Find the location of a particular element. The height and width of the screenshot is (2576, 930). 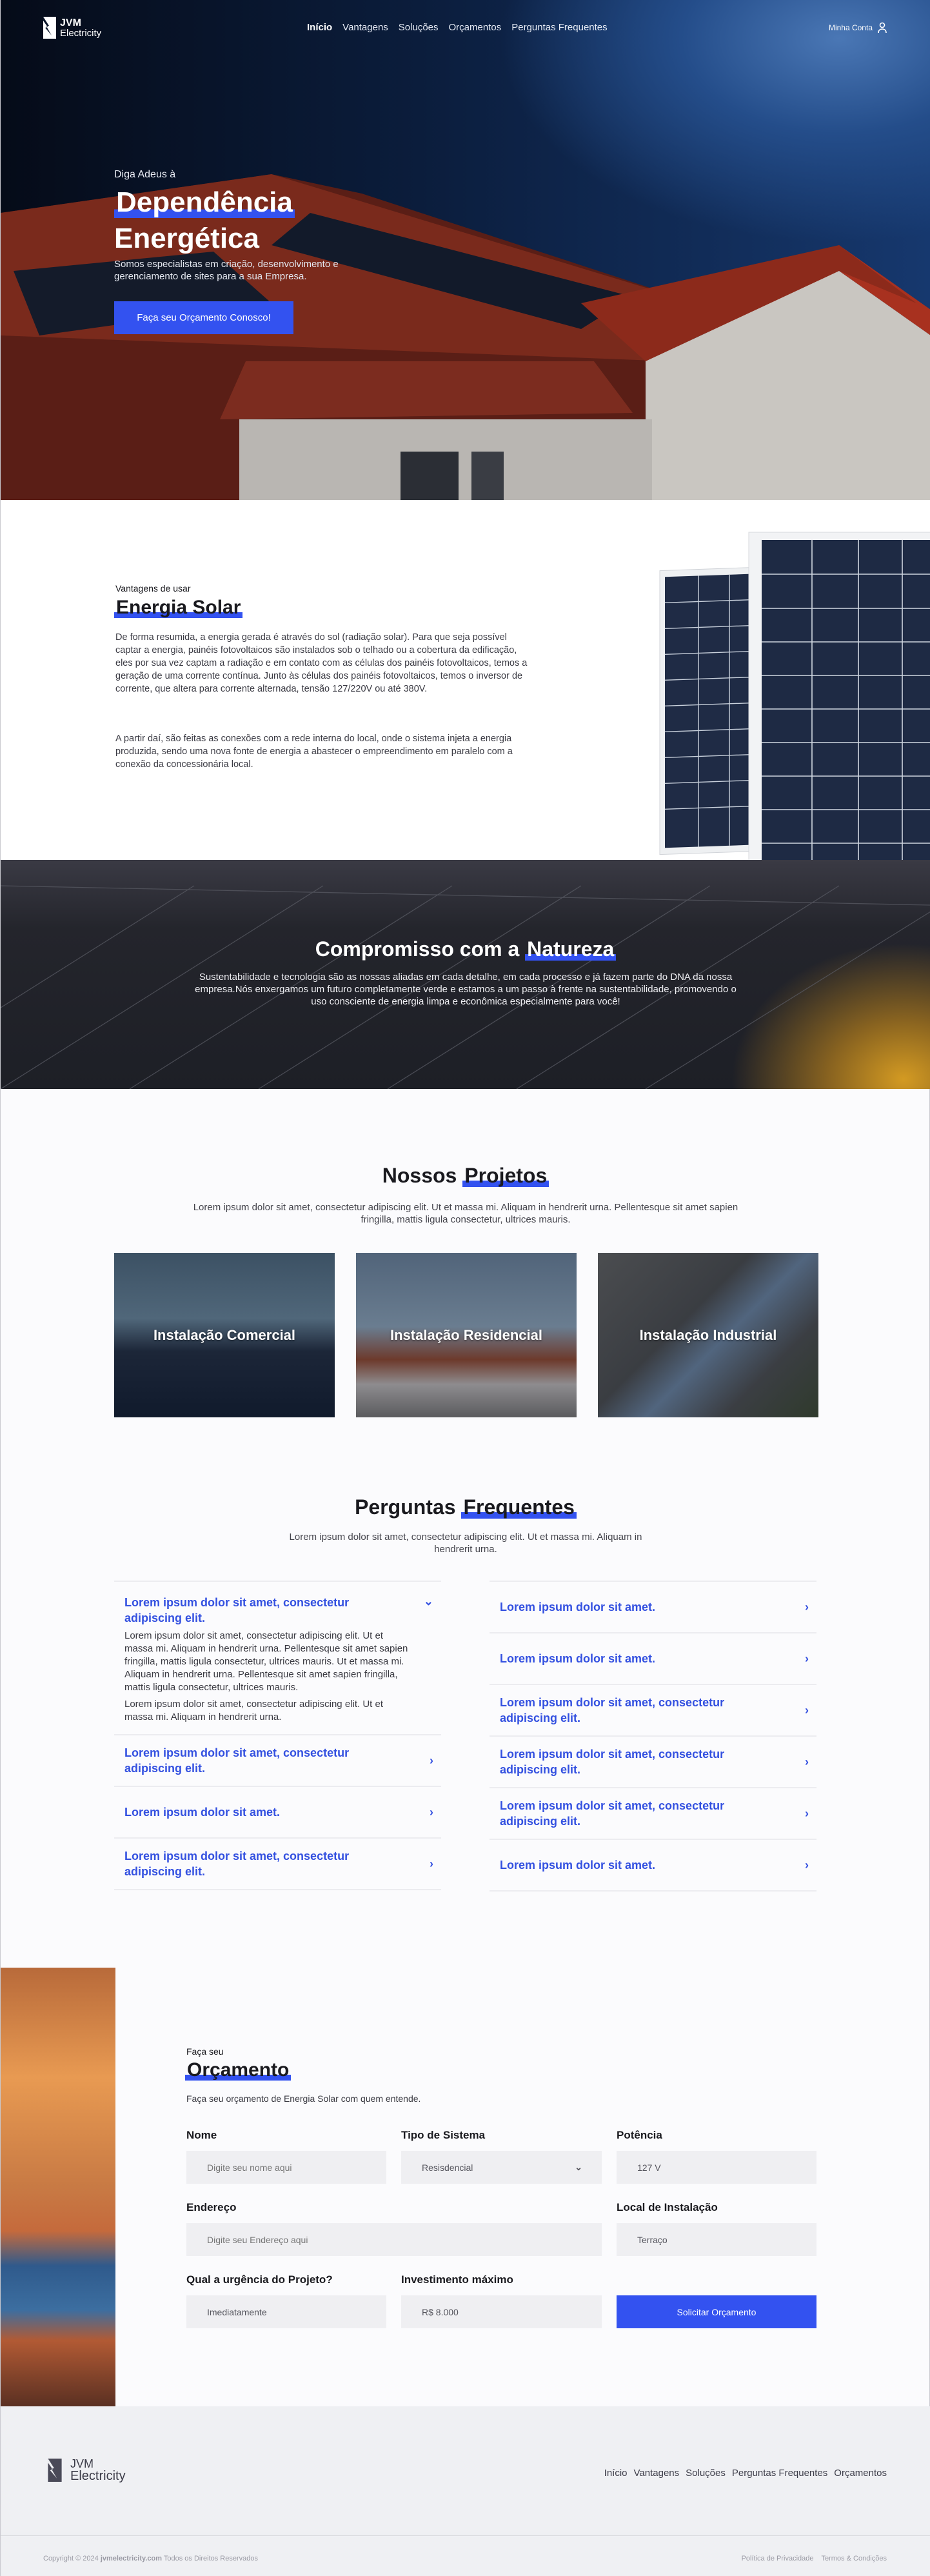

nature-title-text: Compromisso com a is located at coordinates (418, 949).